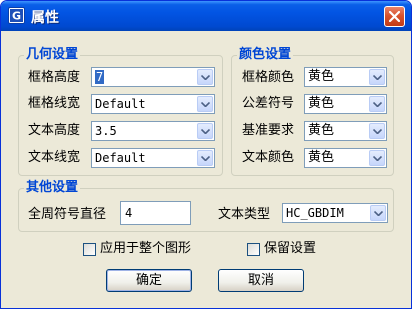 This screenshot has width=412, height=309. Describe the element at coordinates (321, 76) in the screenshot. I see `frame-color-value: 黄色` at that location.